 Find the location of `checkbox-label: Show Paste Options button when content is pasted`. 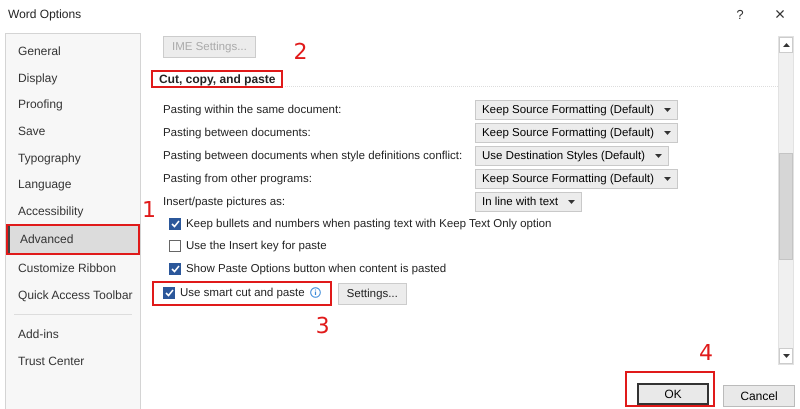

checkbox-label: Show Paste Options button when content is pasted is located at coordinates (316, 268).